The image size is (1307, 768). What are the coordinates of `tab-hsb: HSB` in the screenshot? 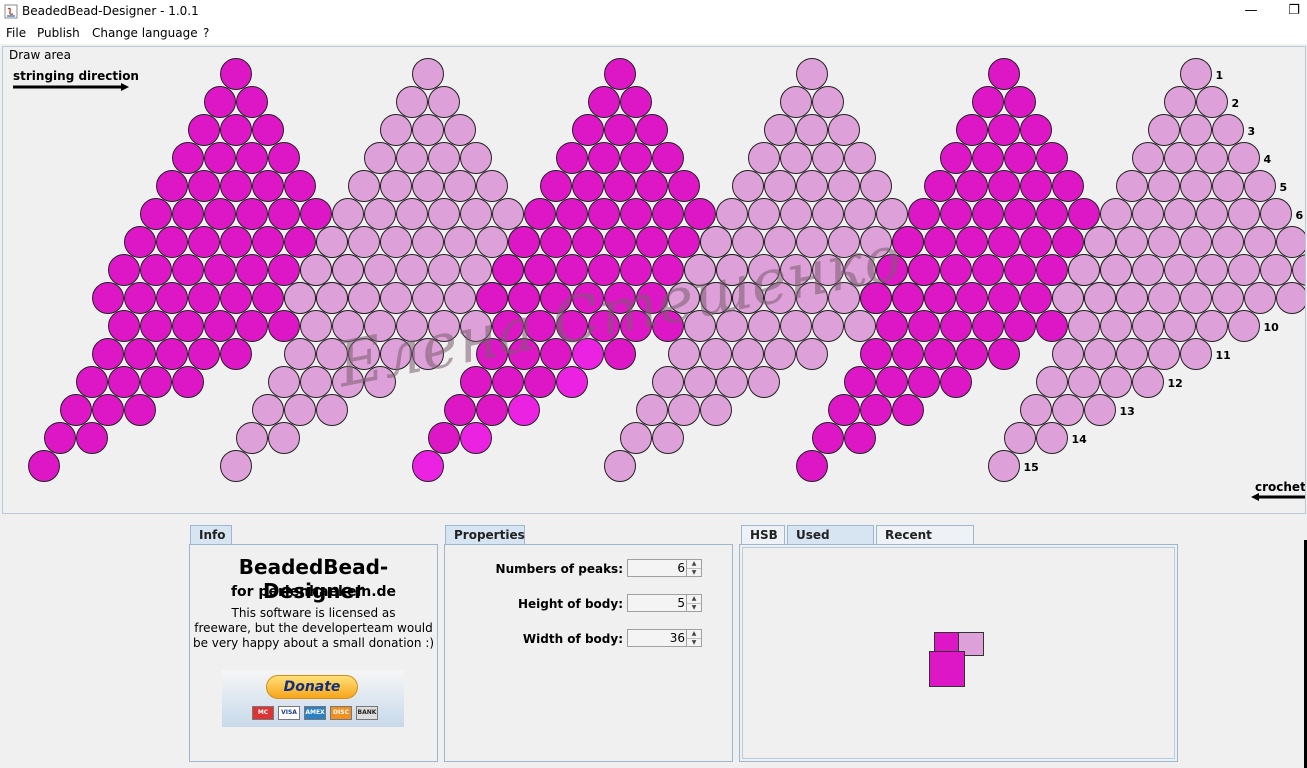 It's located at (763, 535).